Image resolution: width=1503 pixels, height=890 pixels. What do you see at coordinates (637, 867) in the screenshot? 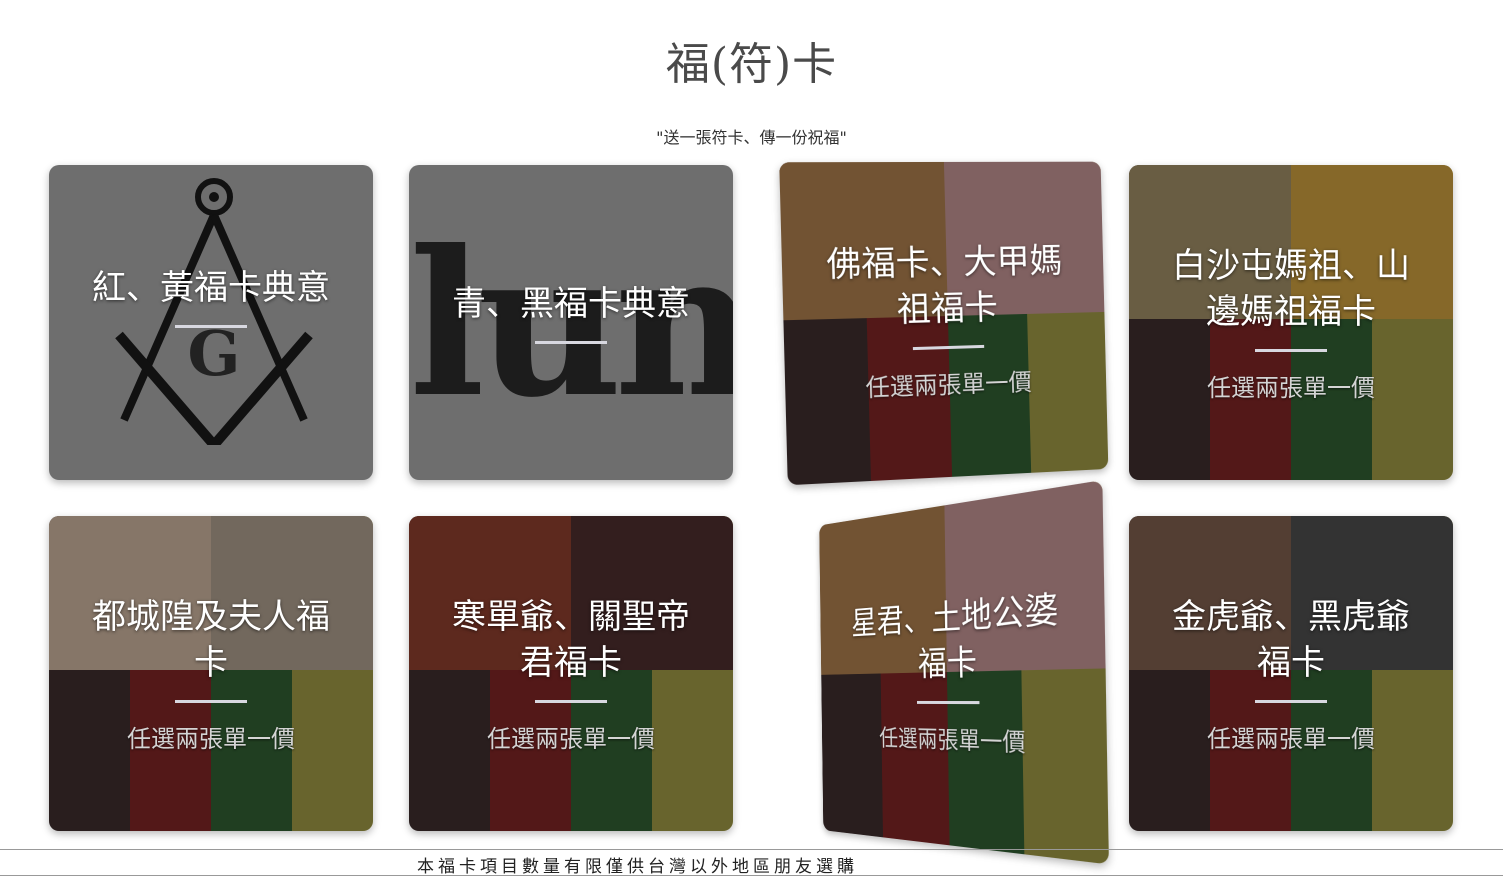
I see `footer-notice: 本福卡項目數量有限僅供台灣以外地區朋友選購` at bounding box center [637, 867].